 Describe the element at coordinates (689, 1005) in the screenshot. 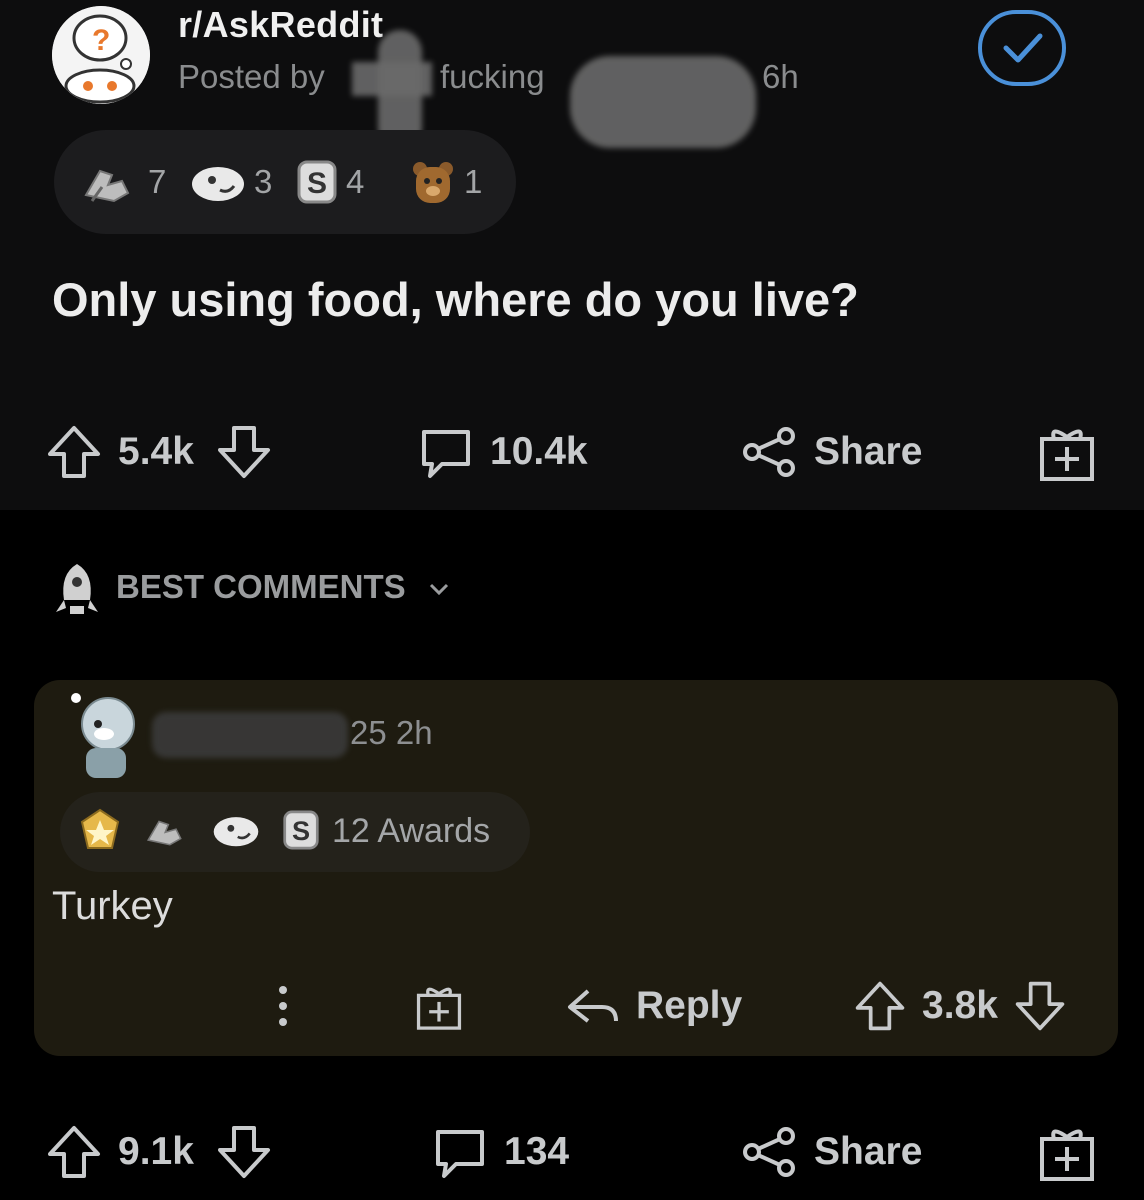

I see `reply-label: Reply` at that location.